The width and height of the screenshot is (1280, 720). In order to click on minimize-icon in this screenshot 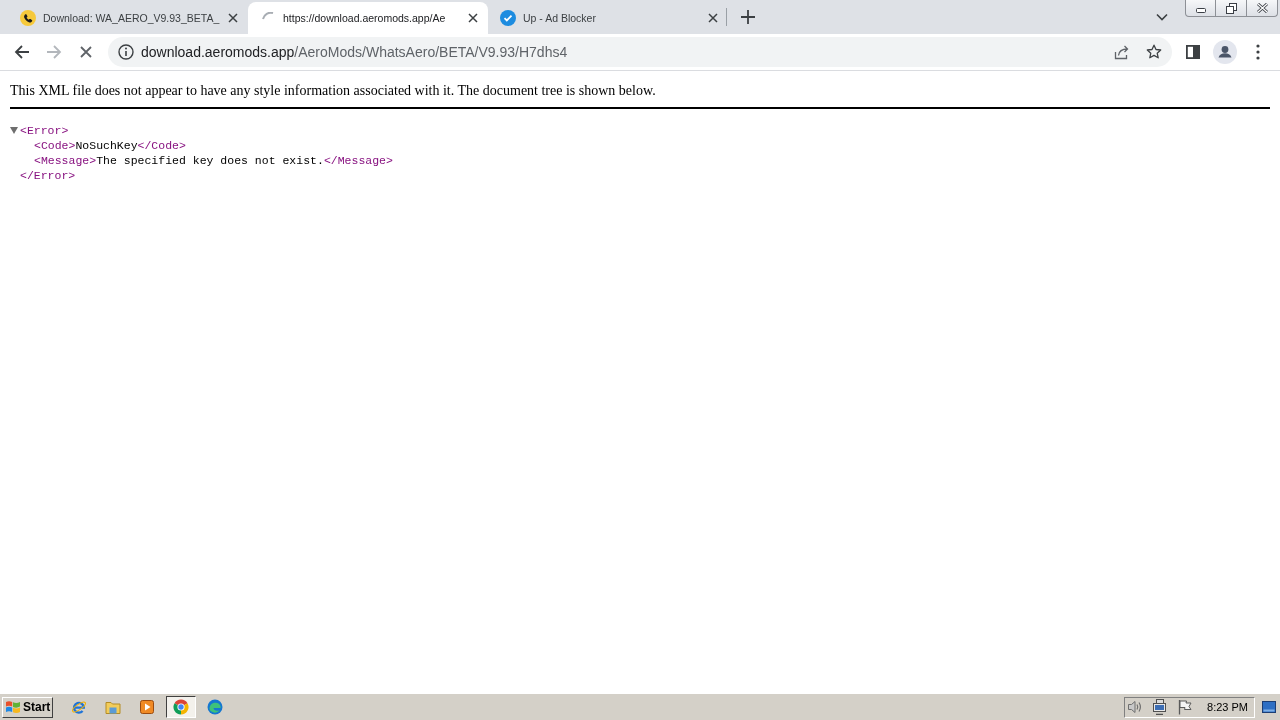, I will do `click(1200, 10)`.